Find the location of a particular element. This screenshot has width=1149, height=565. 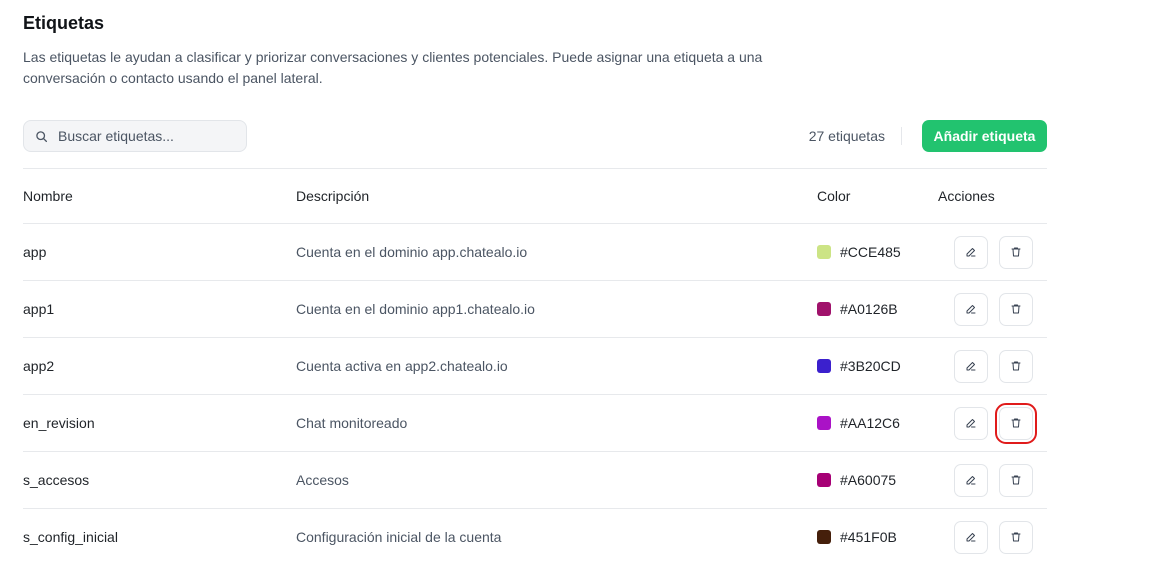

table-header-row: Nombre Descripción Color Acciones is located at coordinates (535, 196).